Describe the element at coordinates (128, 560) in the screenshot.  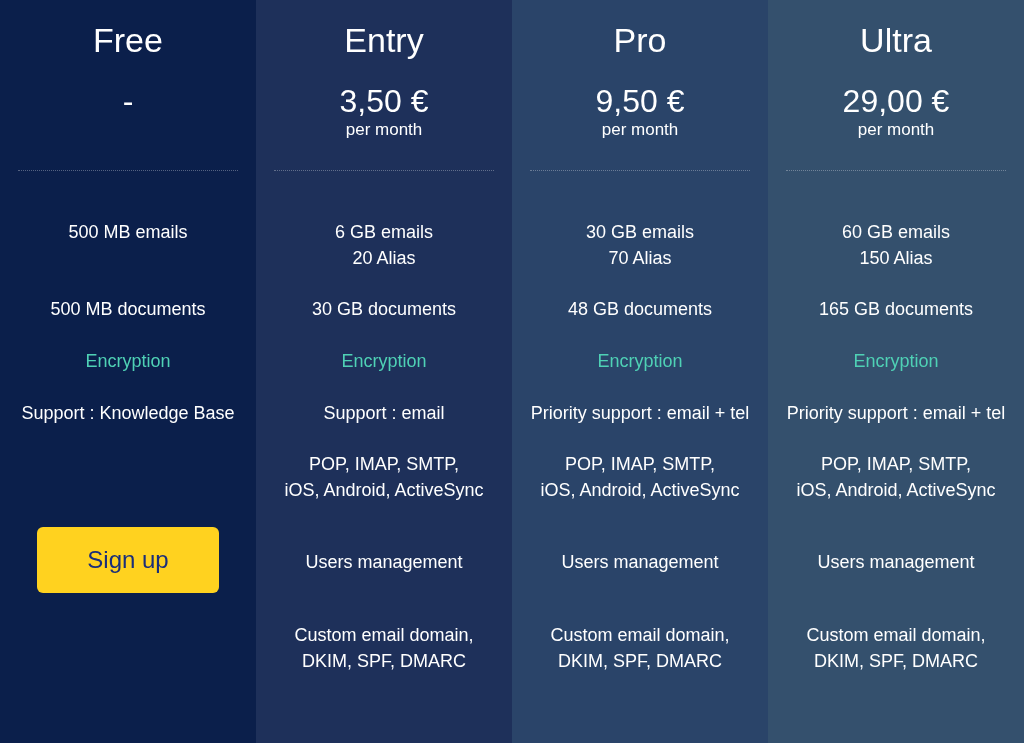
I see `sign-up-button: Sign up` at that location.